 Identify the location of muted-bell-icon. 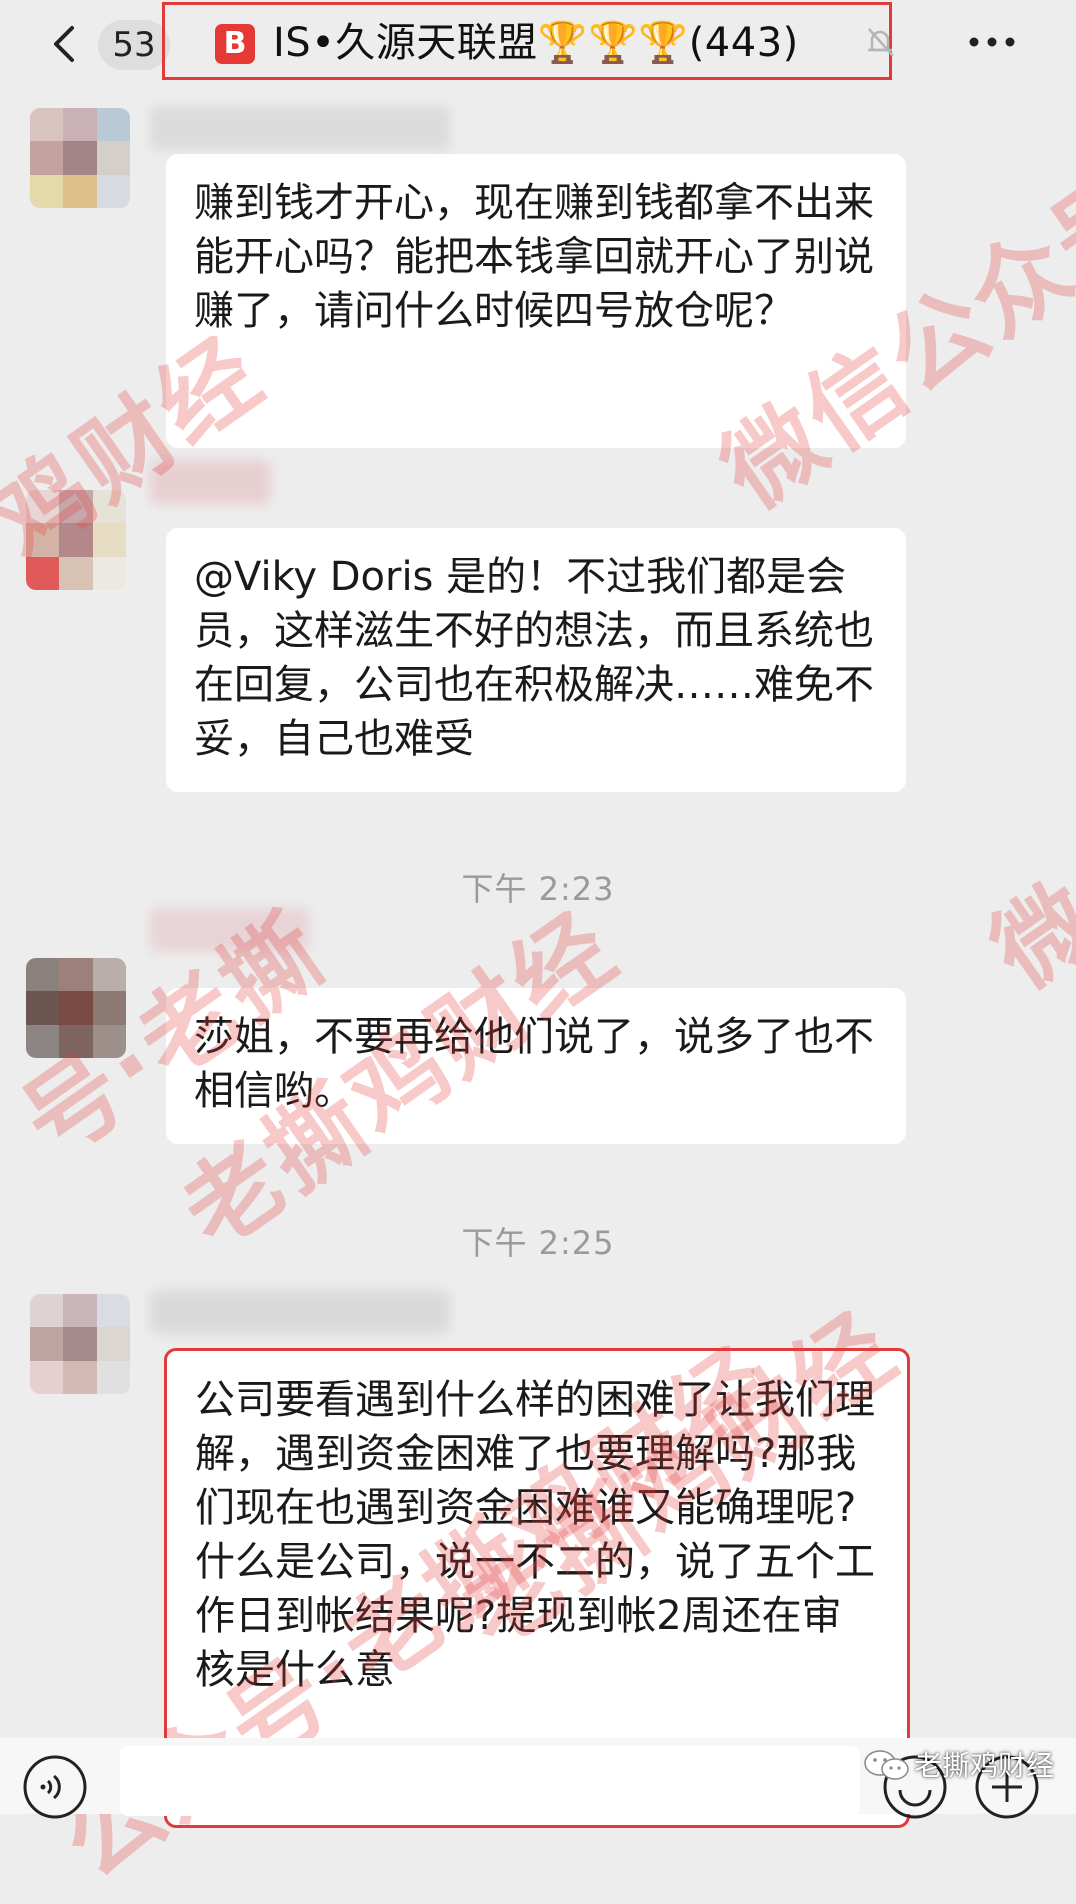
(881, 42).